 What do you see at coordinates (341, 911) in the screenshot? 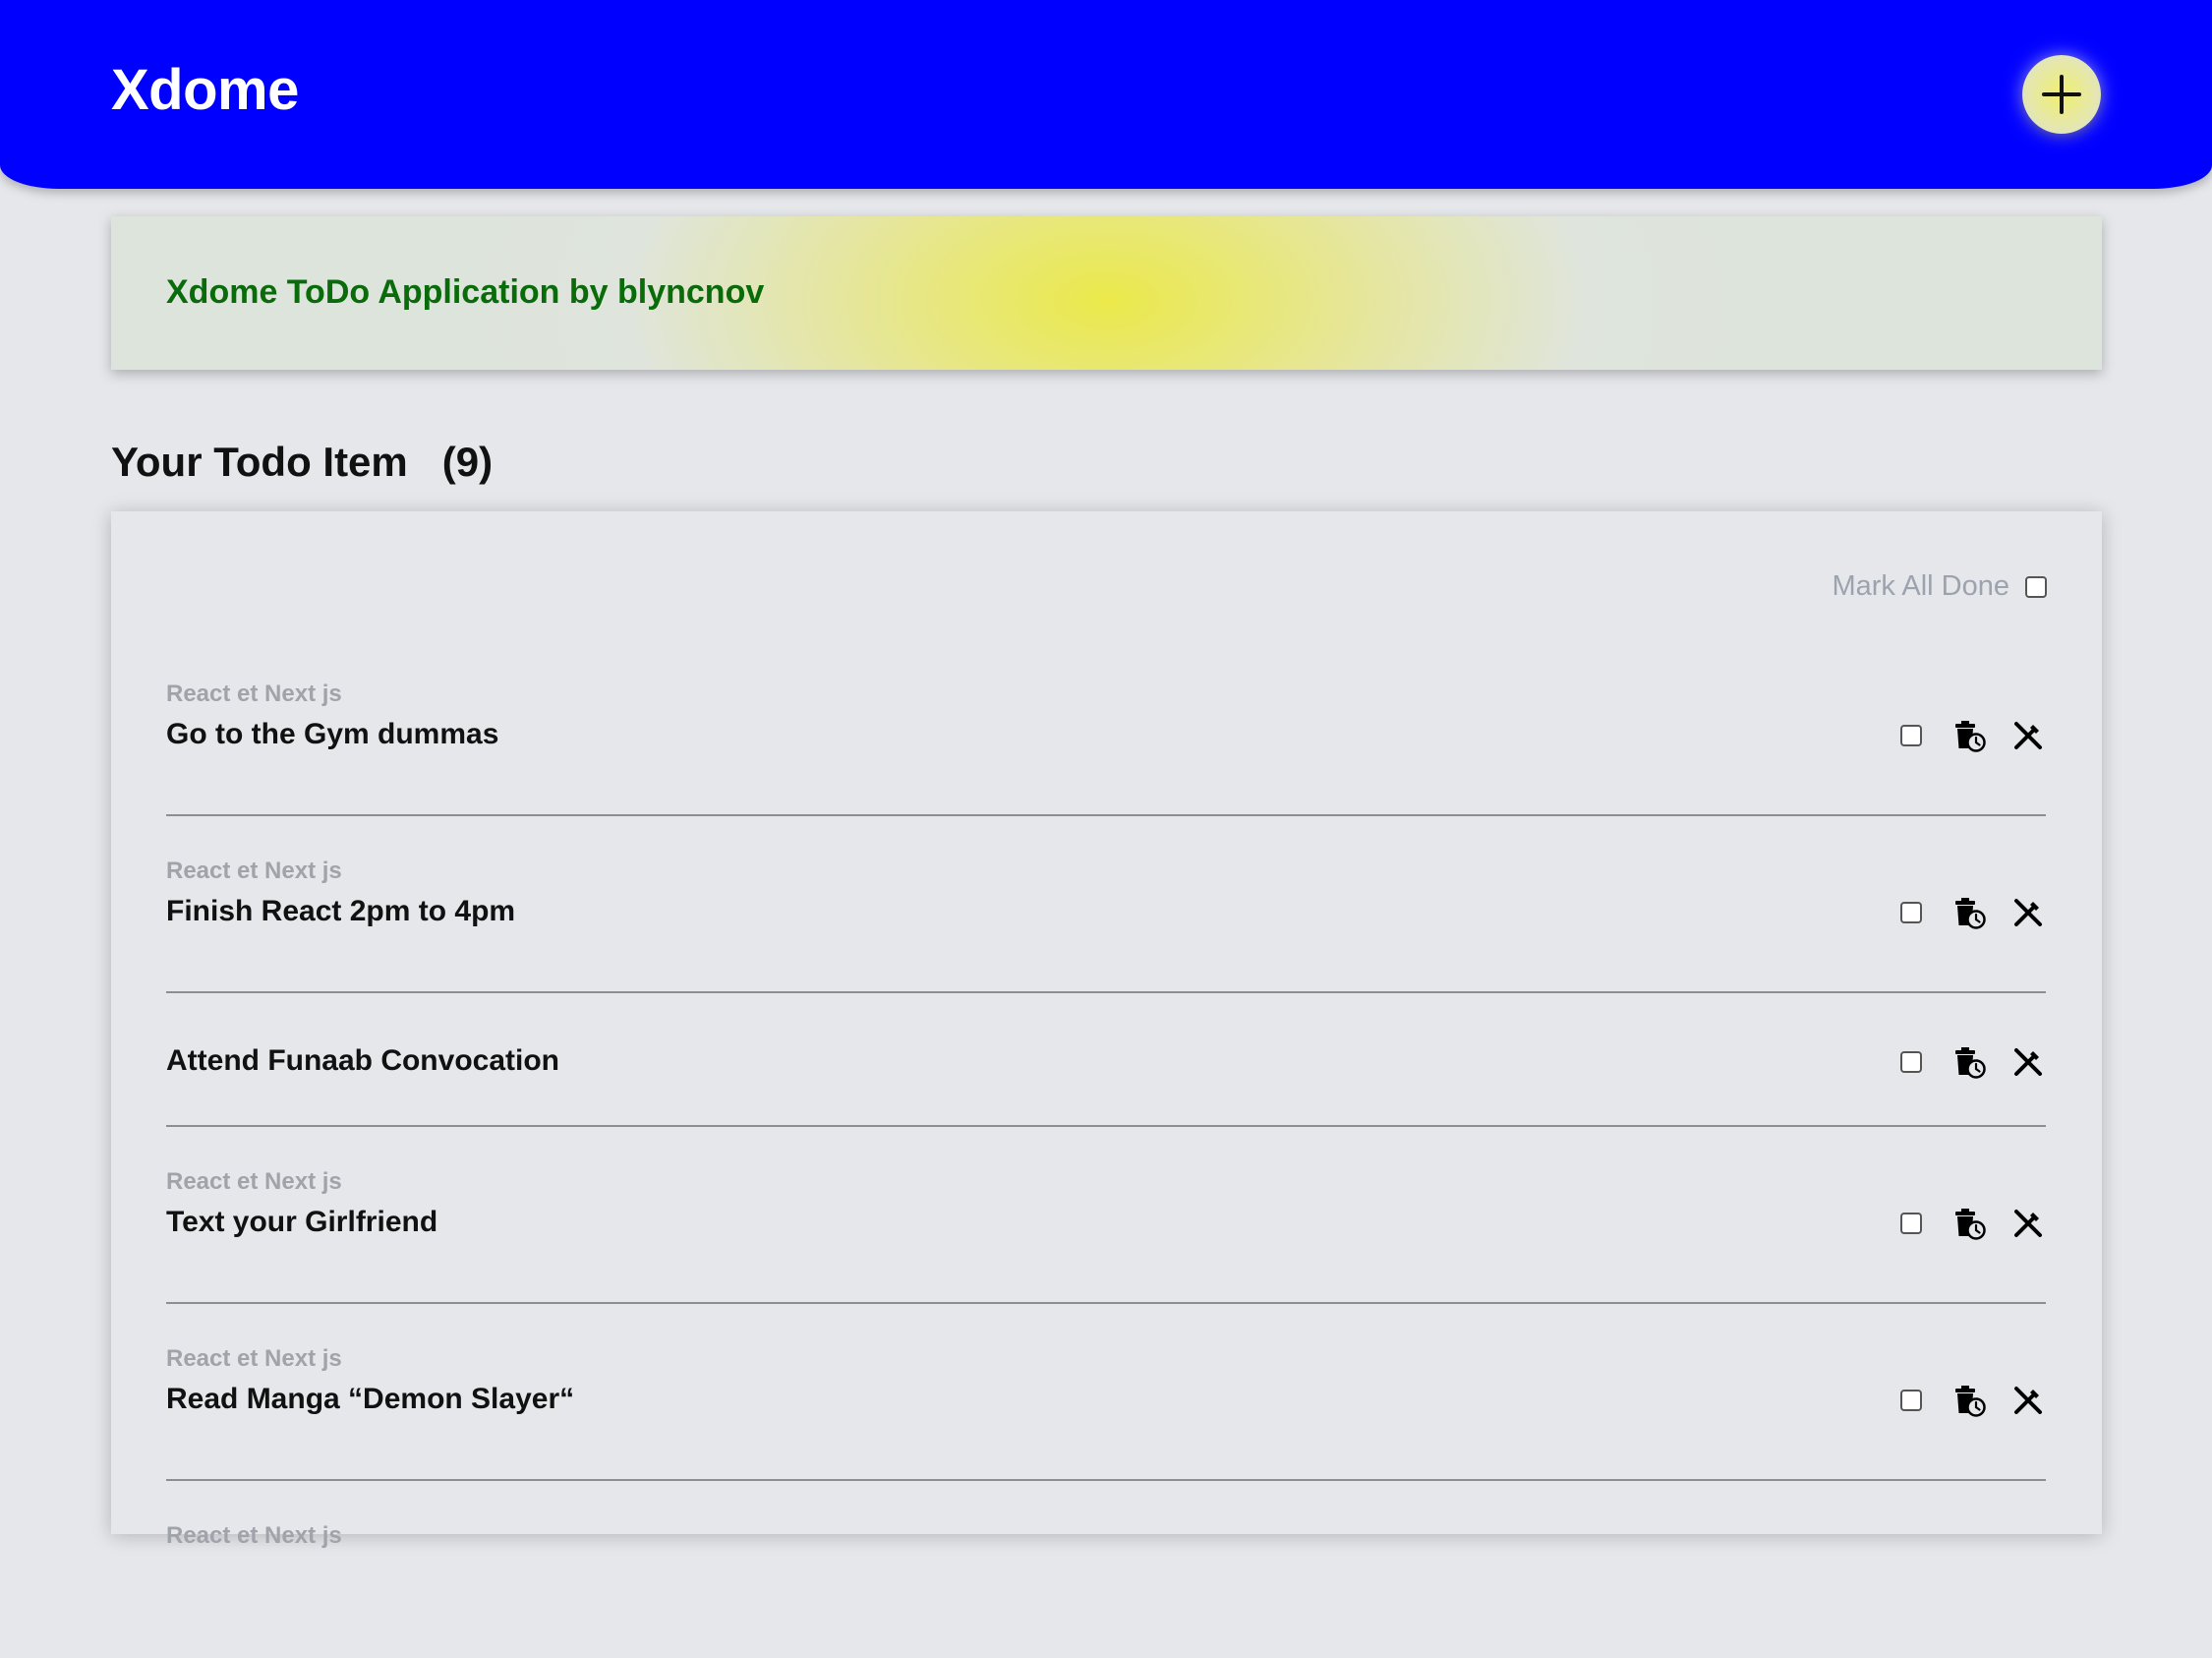
I see `todo-title: Finish React 2pm to 4pm` at bounding box center [341, 911].